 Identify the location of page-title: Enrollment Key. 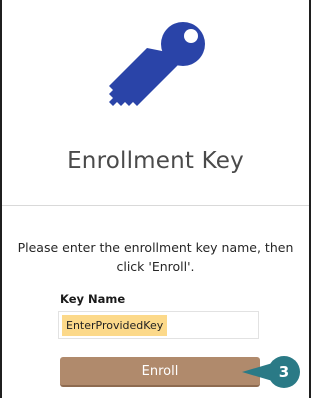
(155, 161).